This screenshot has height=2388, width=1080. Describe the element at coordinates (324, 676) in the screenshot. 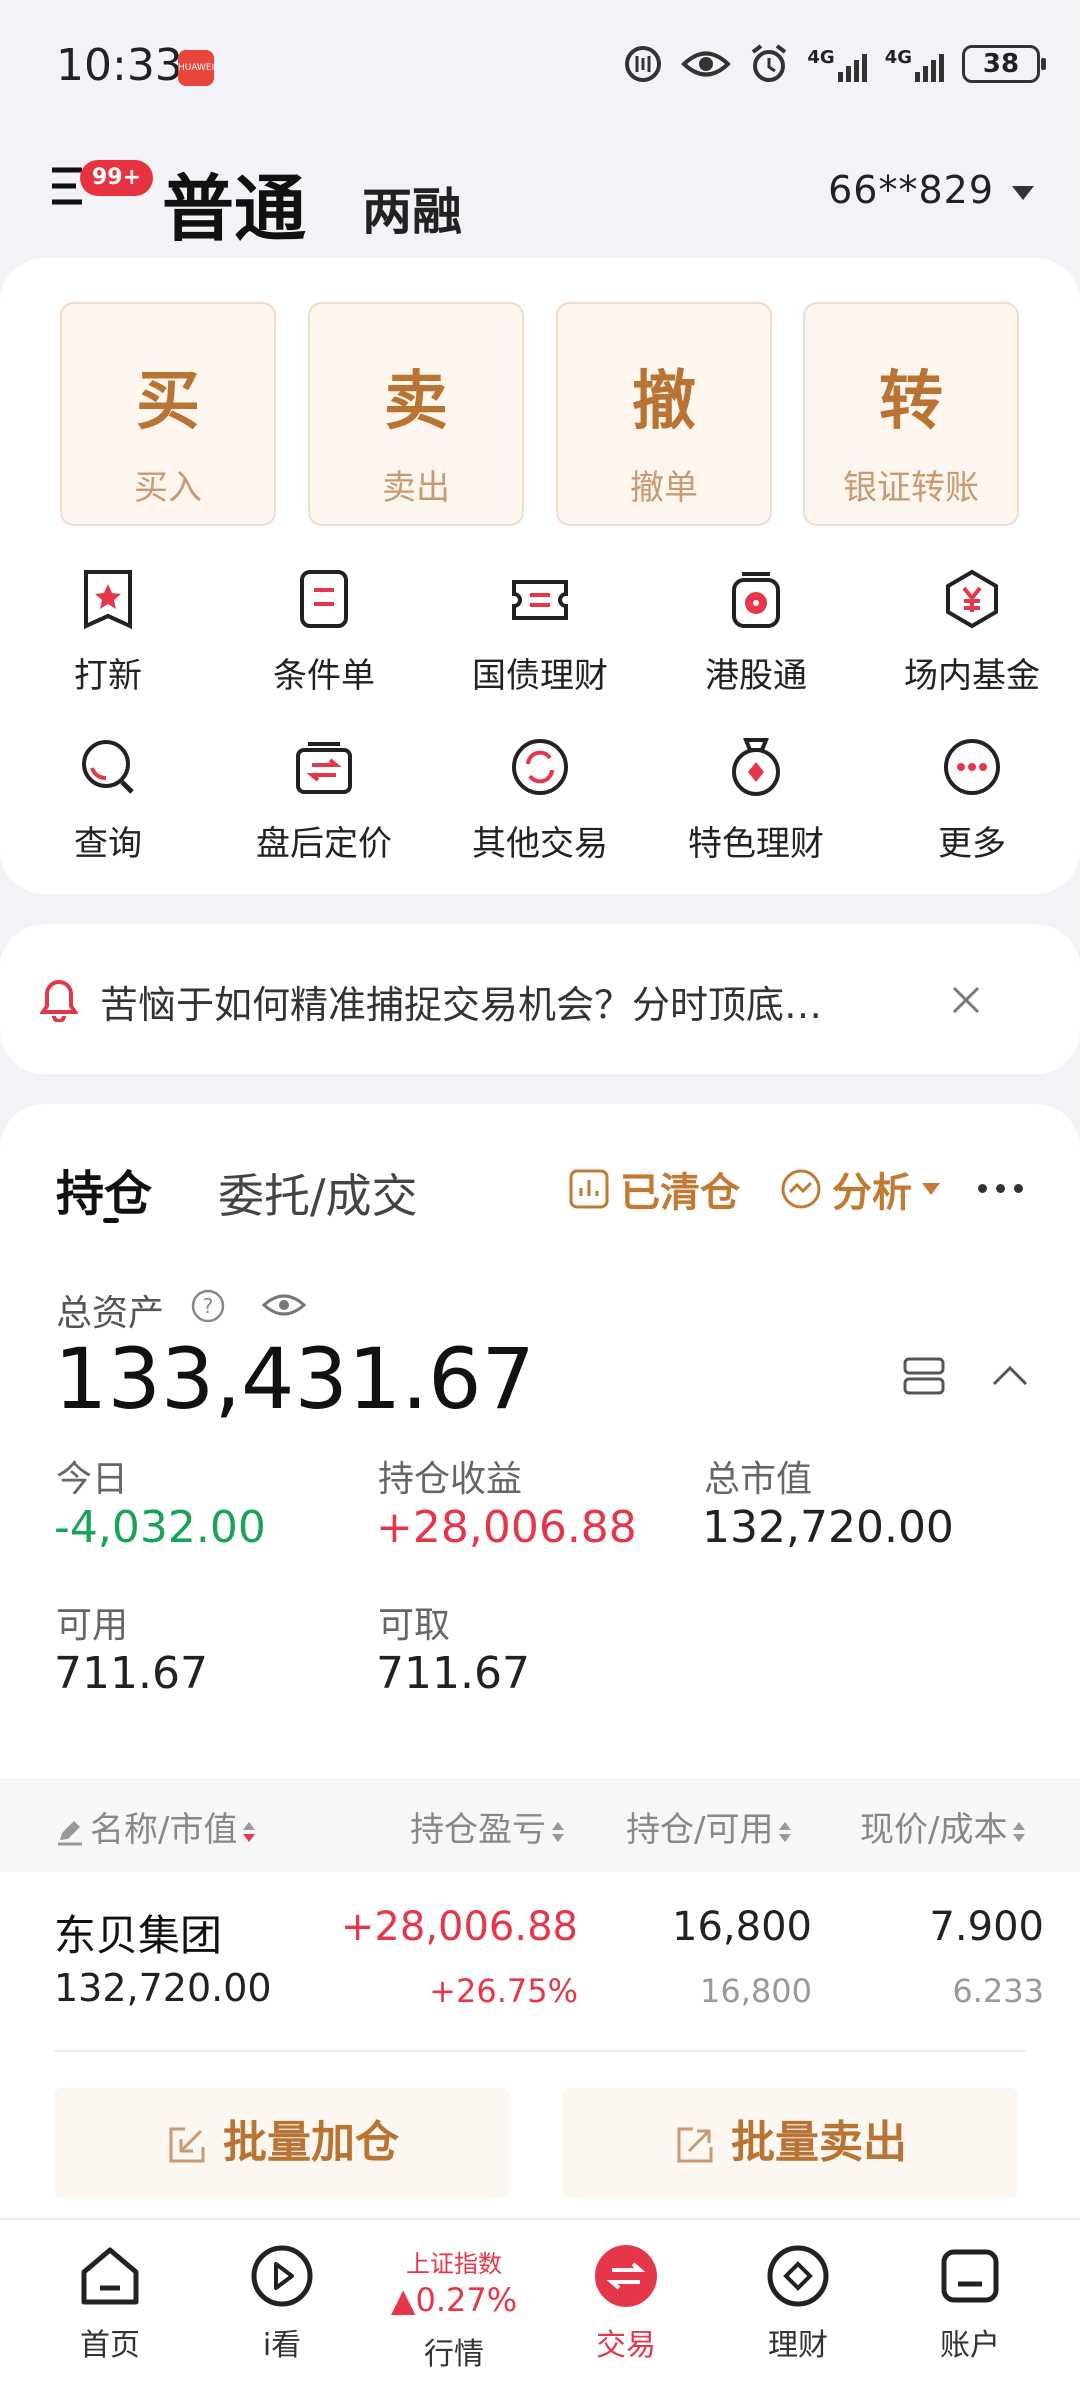

I see `grid-label: 条件单` at that location.